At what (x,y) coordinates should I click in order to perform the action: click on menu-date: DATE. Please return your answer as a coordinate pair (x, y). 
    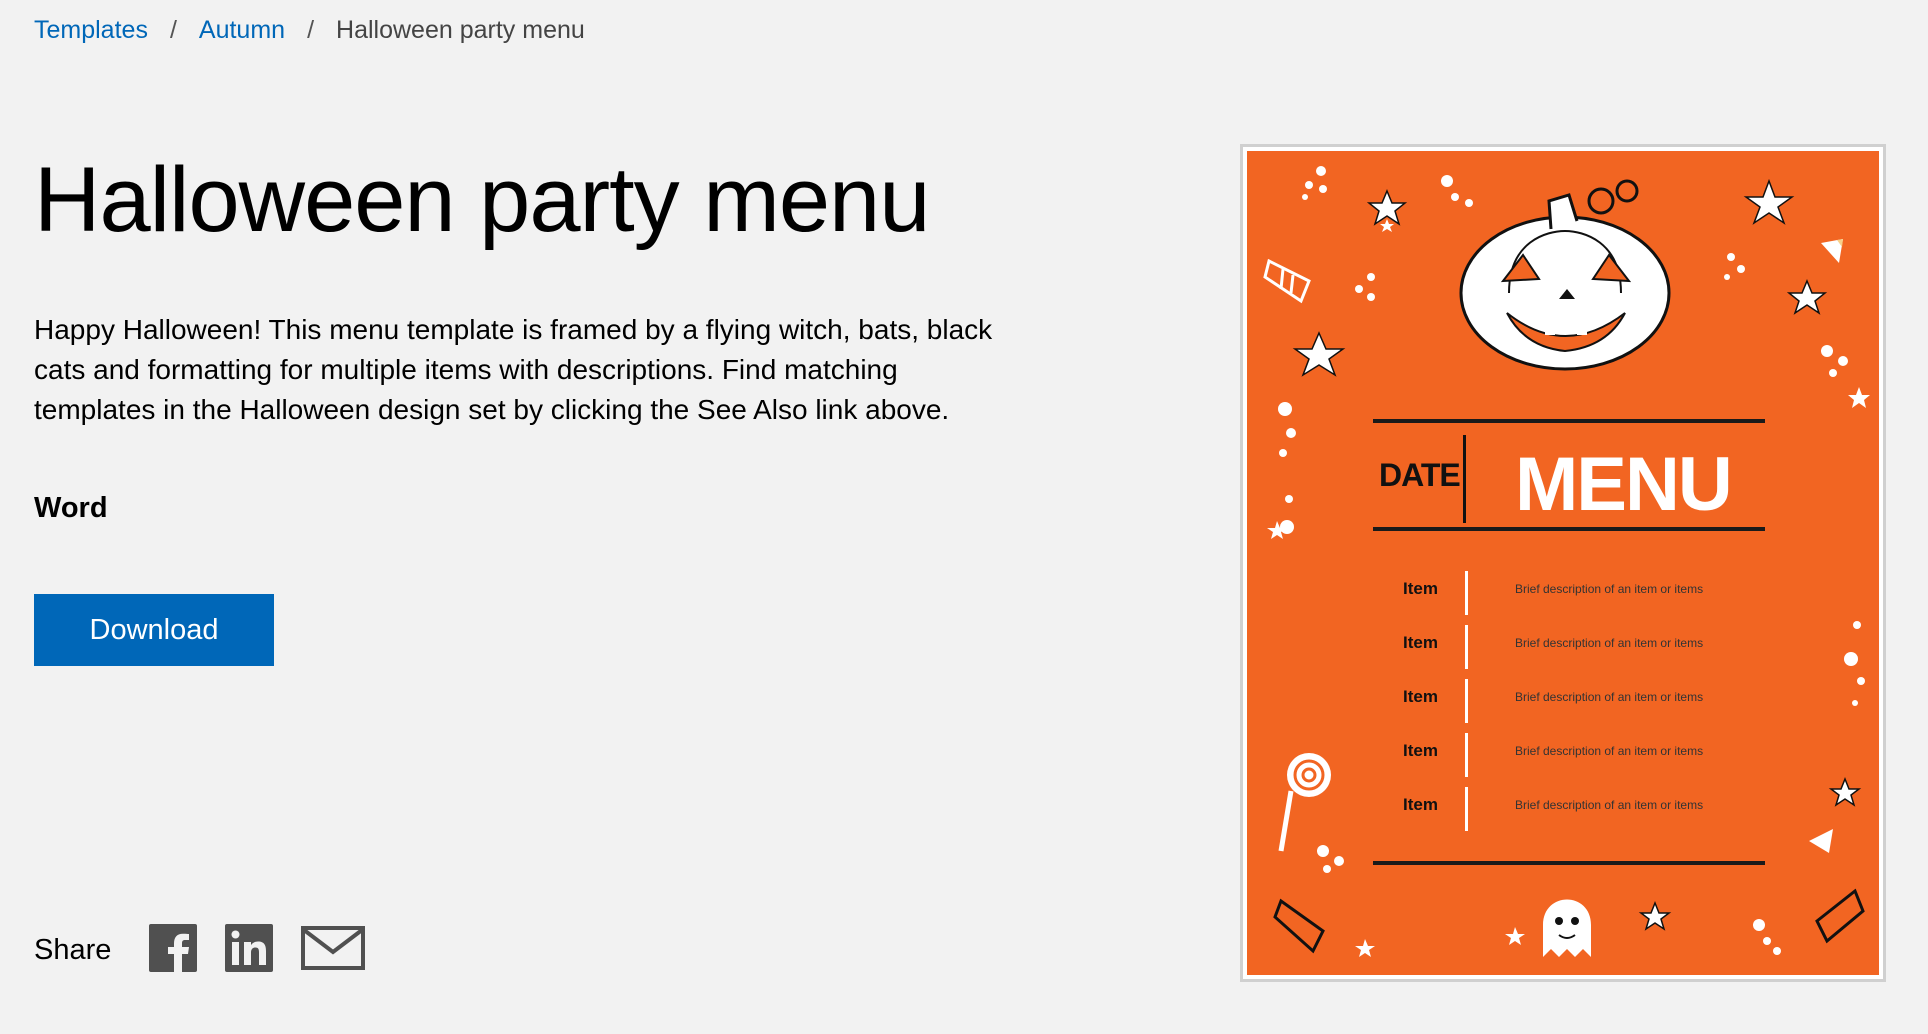
    Looking at the image, I should click on (1420, 475).